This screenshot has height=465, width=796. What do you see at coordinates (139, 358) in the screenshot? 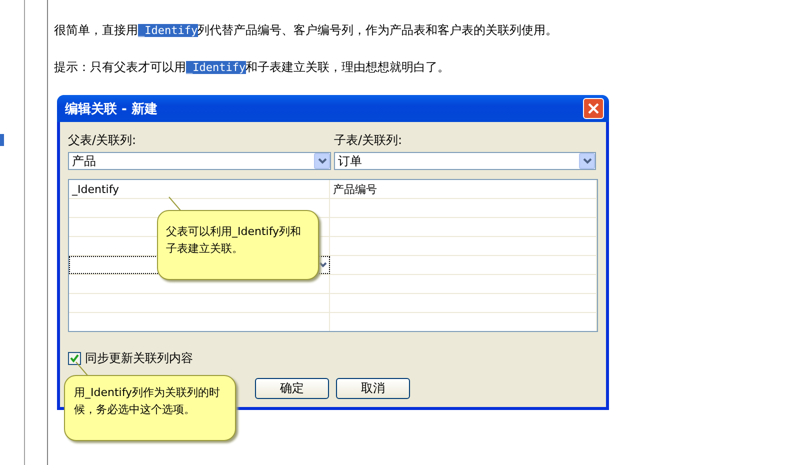
I see `checkbox-label: 同步更新关联列内容` at bounding box center [139, 358].